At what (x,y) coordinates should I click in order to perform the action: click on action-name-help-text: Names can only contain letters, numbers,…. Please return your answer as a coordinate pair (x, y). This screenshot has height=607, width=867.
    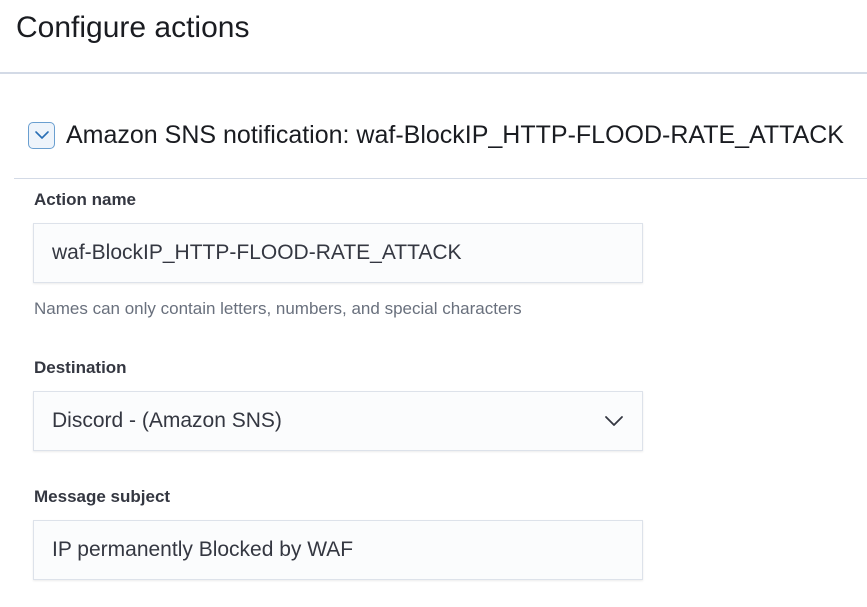
    Looking at the image, I should click on (278, 308).